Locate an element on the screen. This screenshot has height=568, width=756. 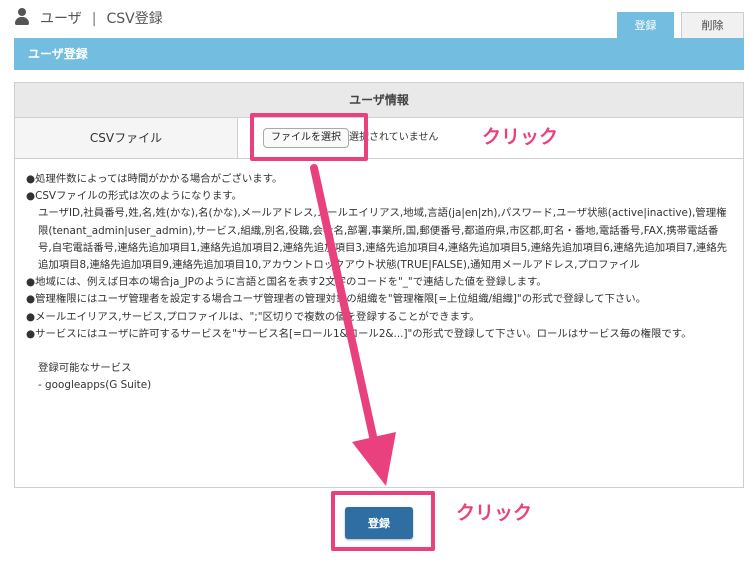
section-title: ユーザ登録 is located at coordinates (379, 54).